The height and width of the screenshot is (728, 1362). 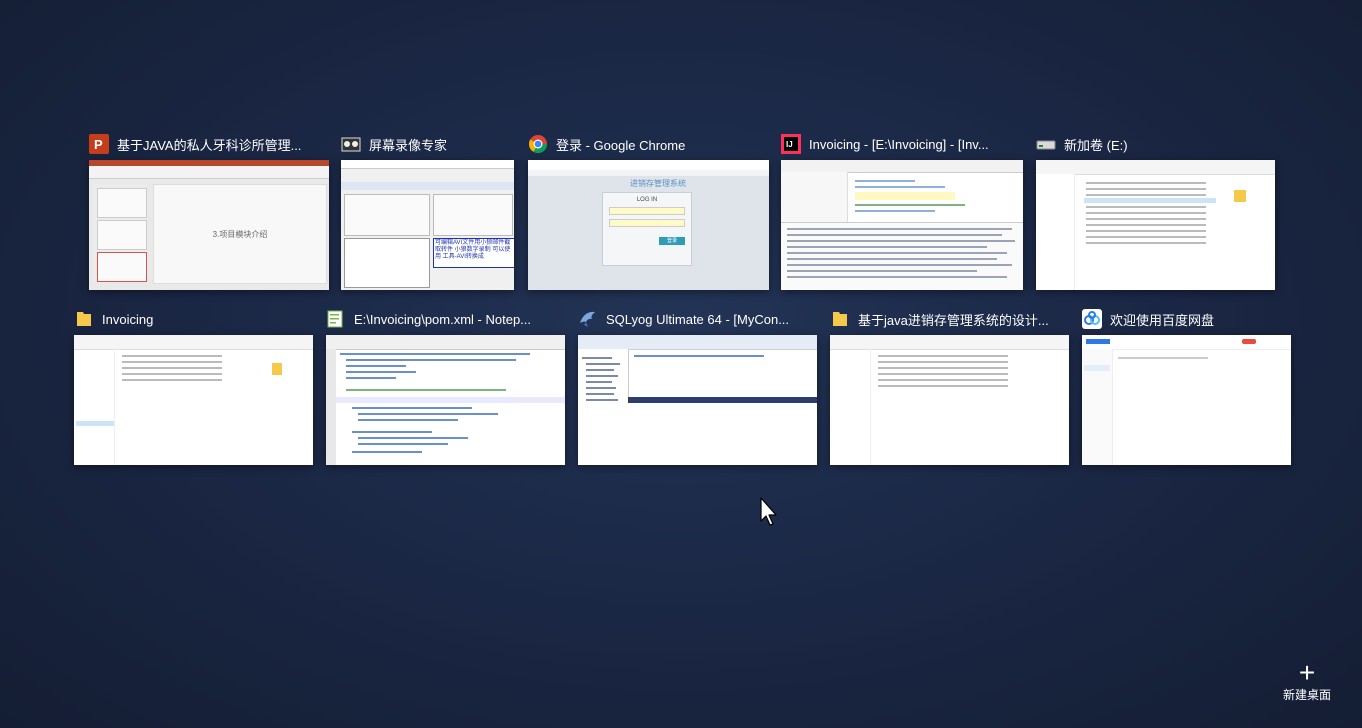 I want to click on window-card-drive-e: 新加卷 (E:), so click(x=1155, y=210).